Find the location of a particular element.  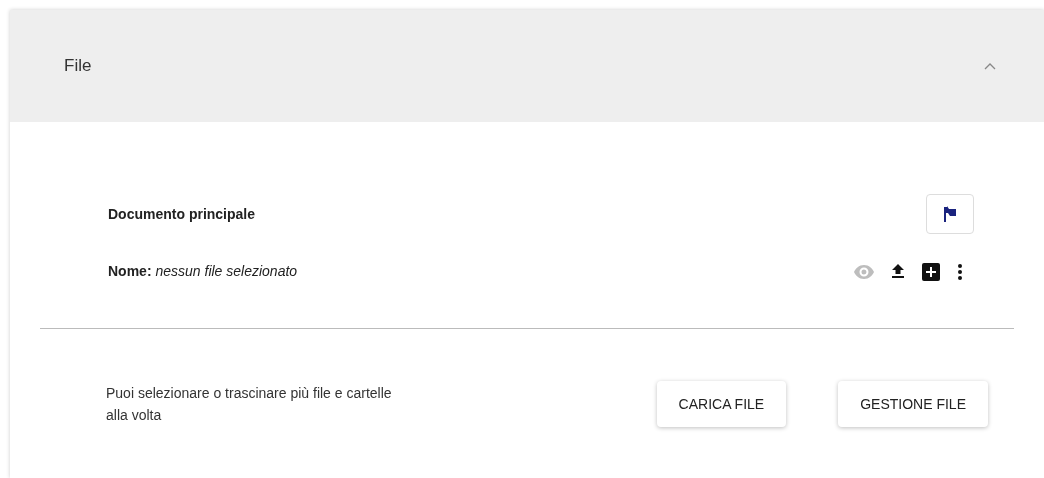

action-button: GESTIONE FILE is located at coordinates (913, 404).